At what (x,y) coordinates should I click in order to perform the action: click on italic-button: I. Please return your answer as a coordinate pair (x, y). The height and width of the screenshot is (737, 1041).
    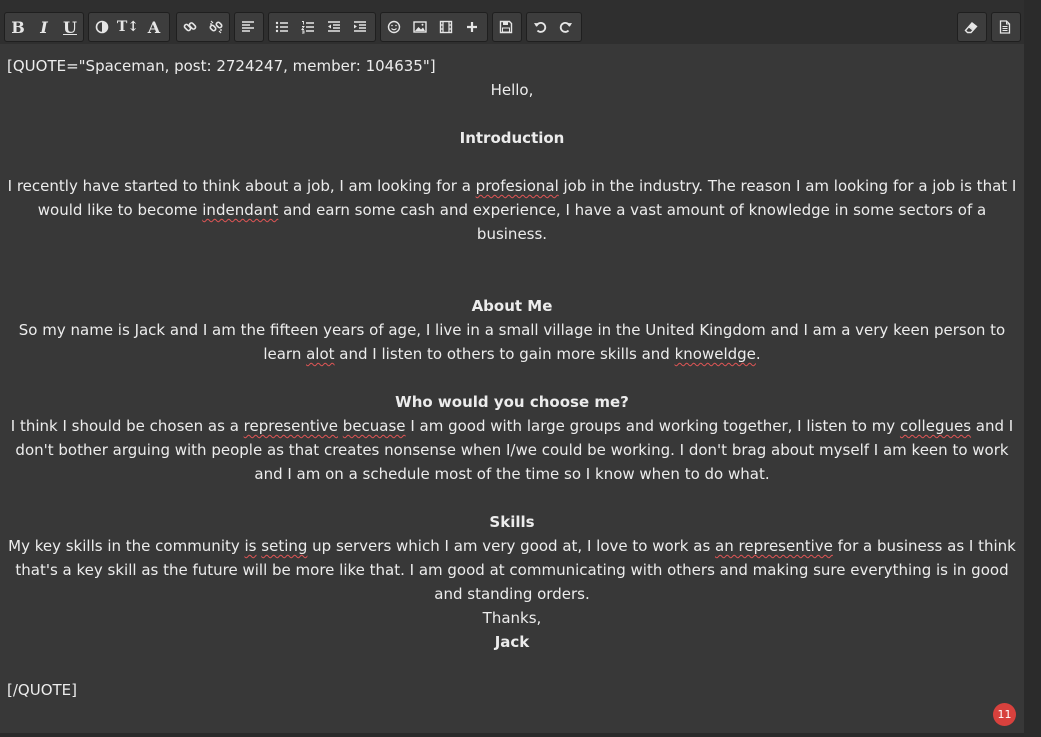
    Looking at the image, I should click on (44, 27).